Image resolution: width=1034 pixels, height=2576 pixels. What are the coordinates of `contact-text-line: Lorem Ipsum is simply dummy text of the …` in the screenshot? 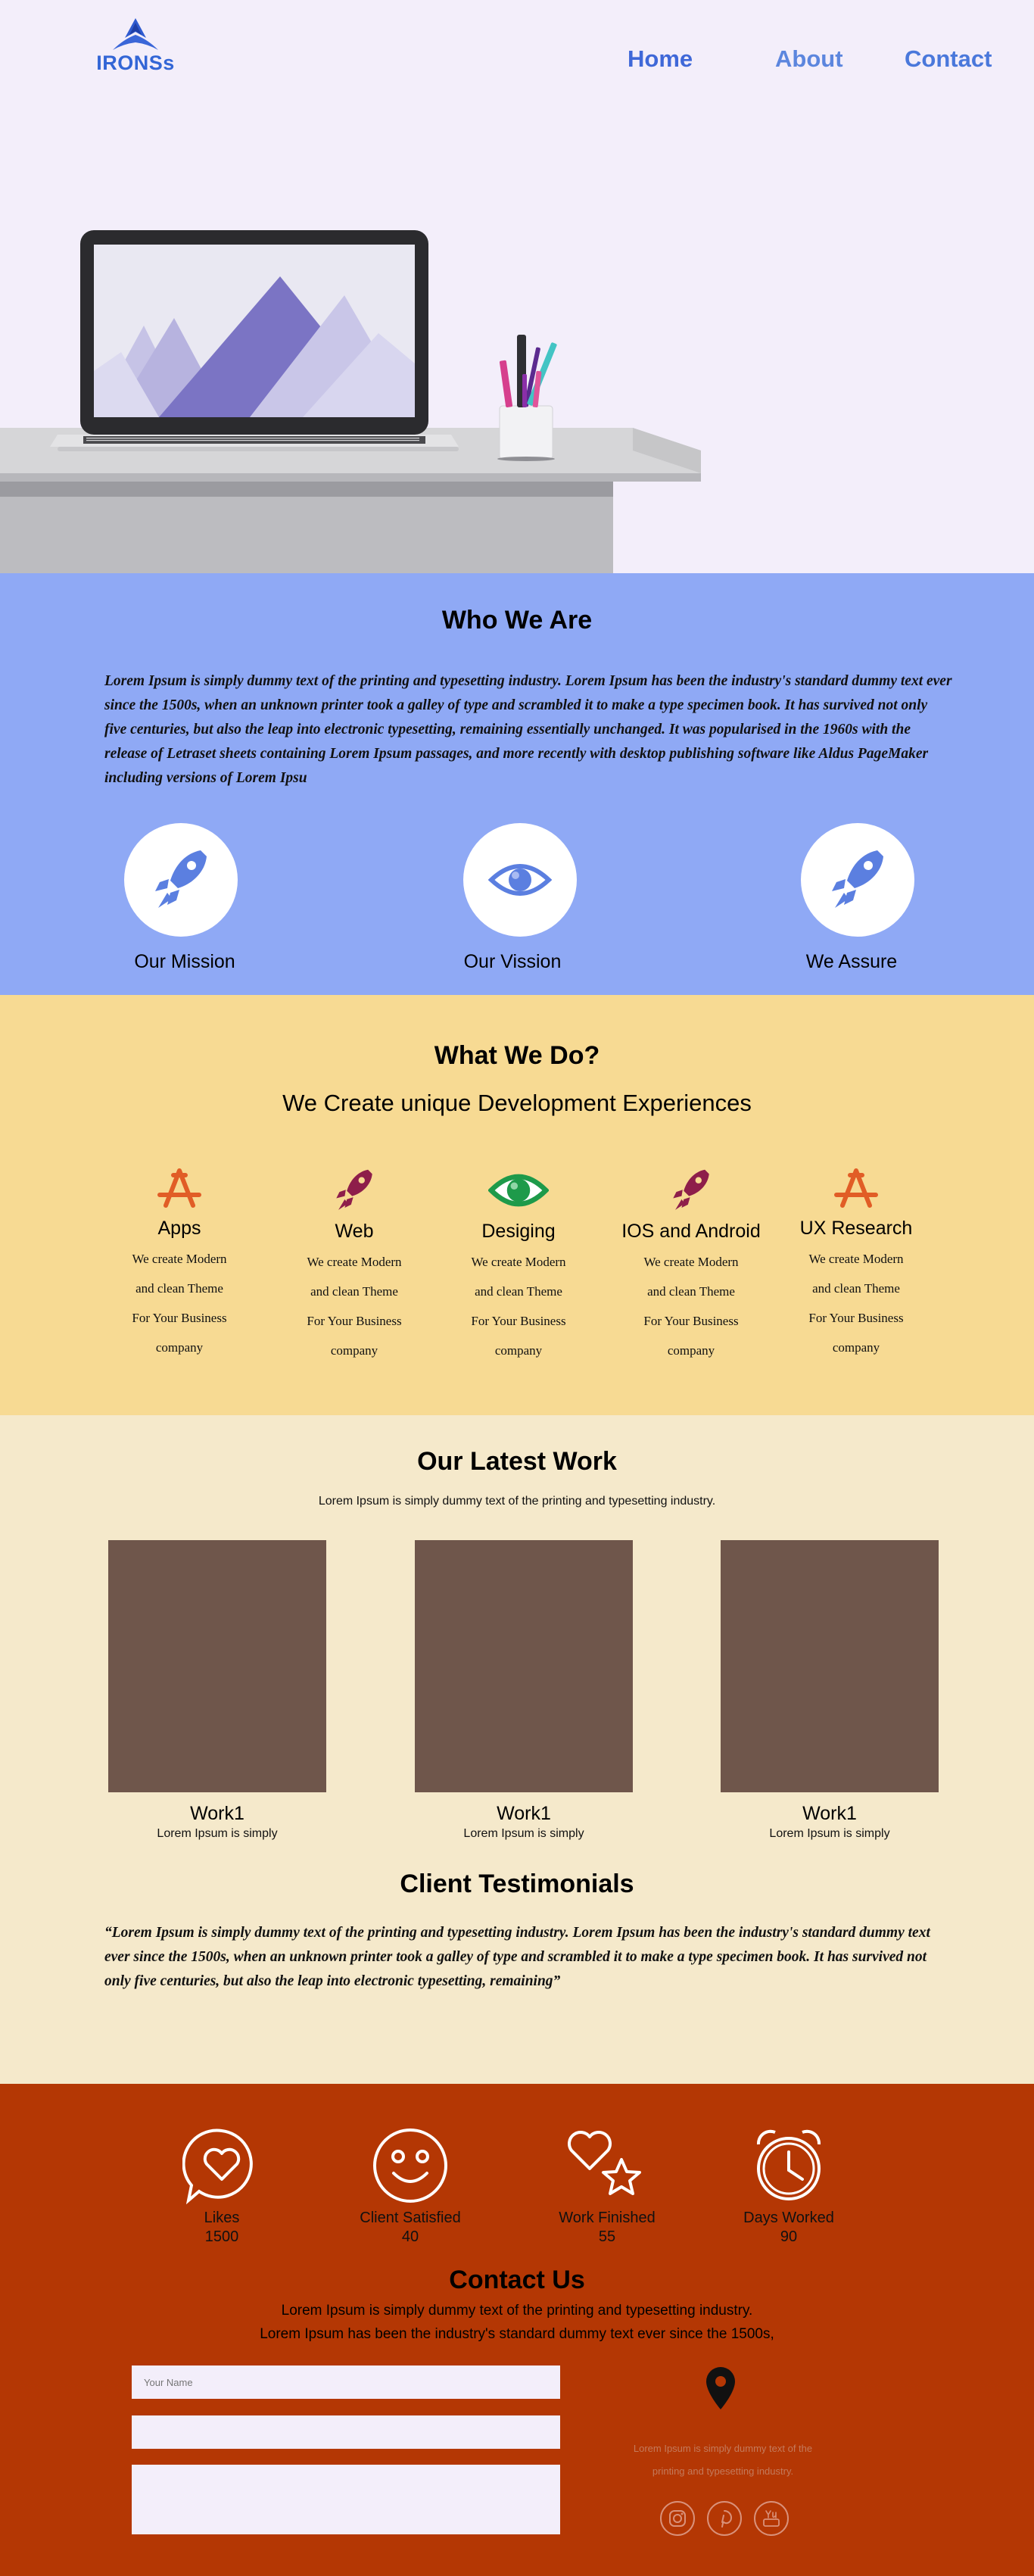 It's located at (517, 2311).